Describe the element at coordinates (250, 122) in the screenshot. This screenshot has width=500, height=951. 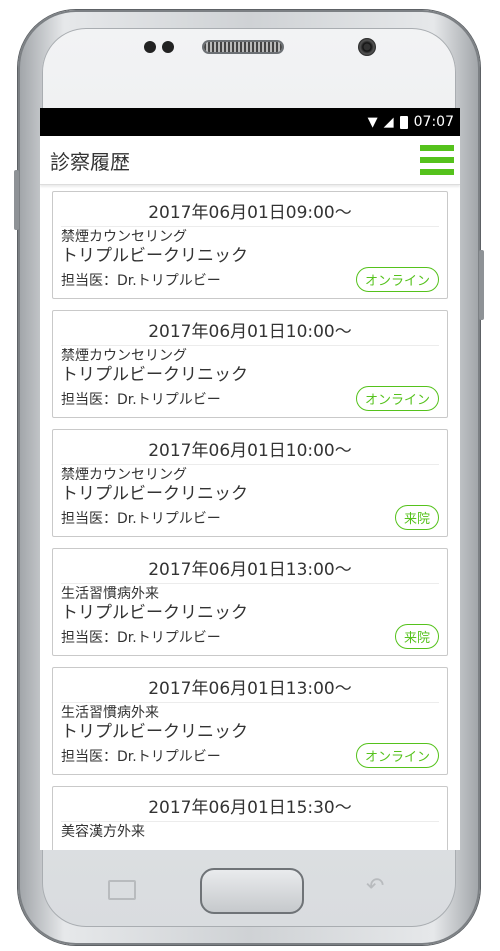
I see `status-bar: ▼ ◢ 07:07` at that location.